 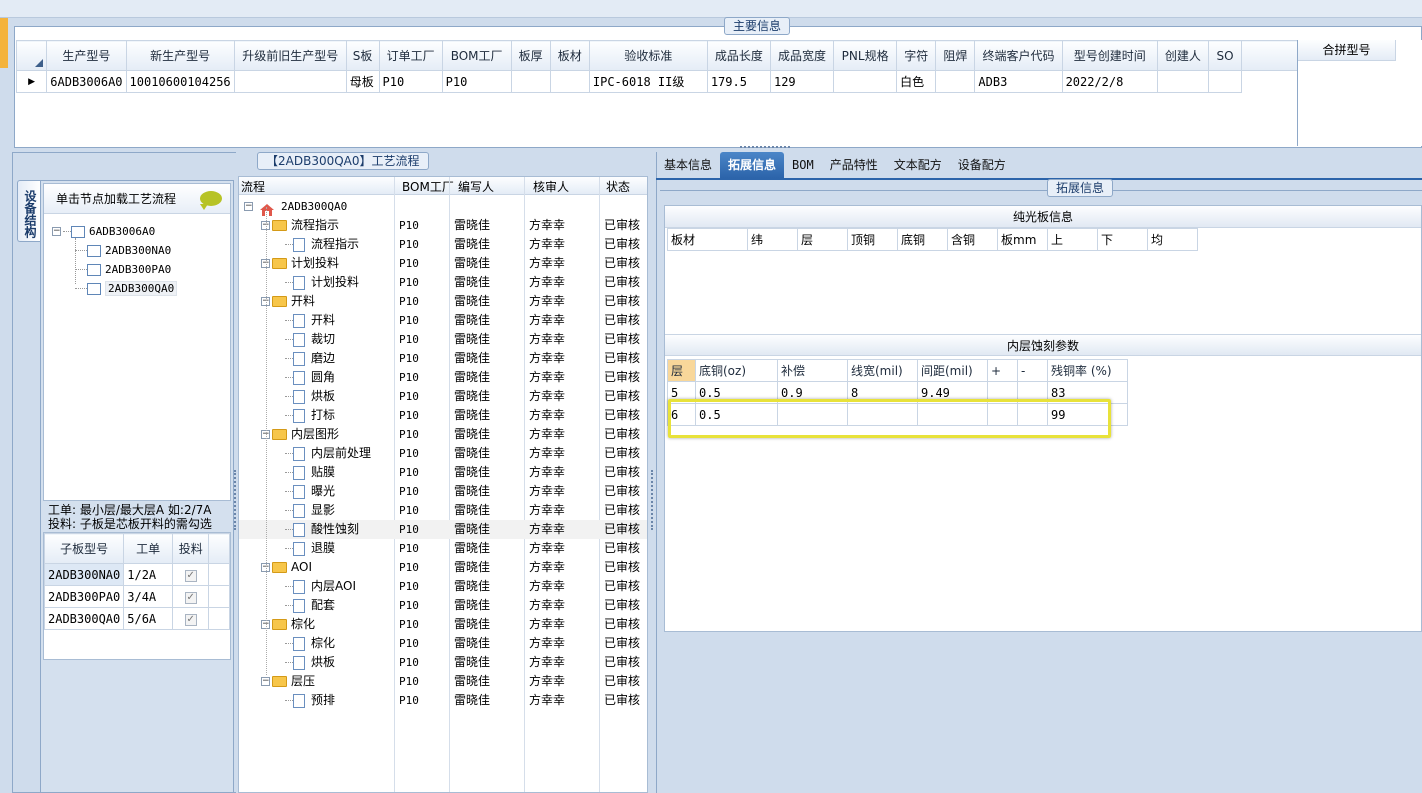 What do you see at coordinates (443, 415) in the screenshot?
I see `flow-row: 打标 P10 雷晓佳 方幸幸 已审核` at bounding box center [443, 415].